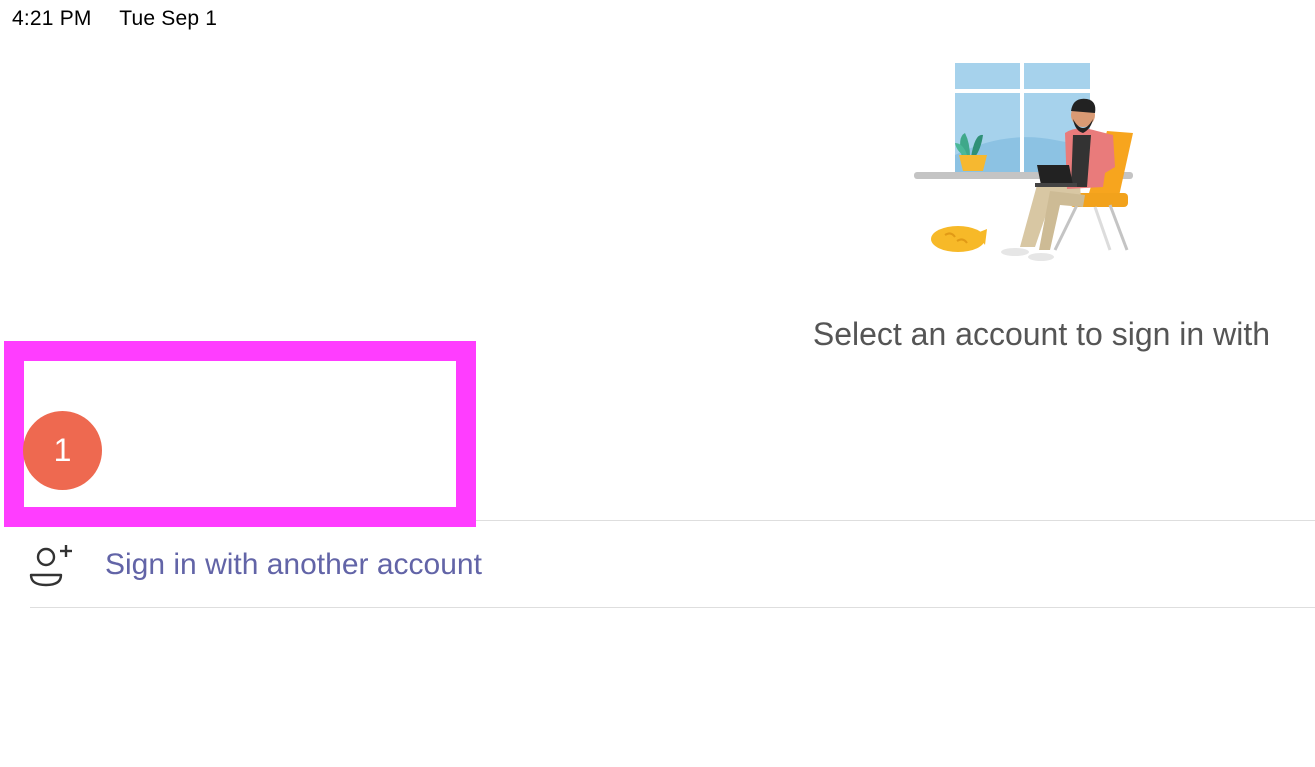 This screenshot has width=1315, height=767. I want to click on status-bar: 4:21 PM Tue Sep 1, so click(125, 19).